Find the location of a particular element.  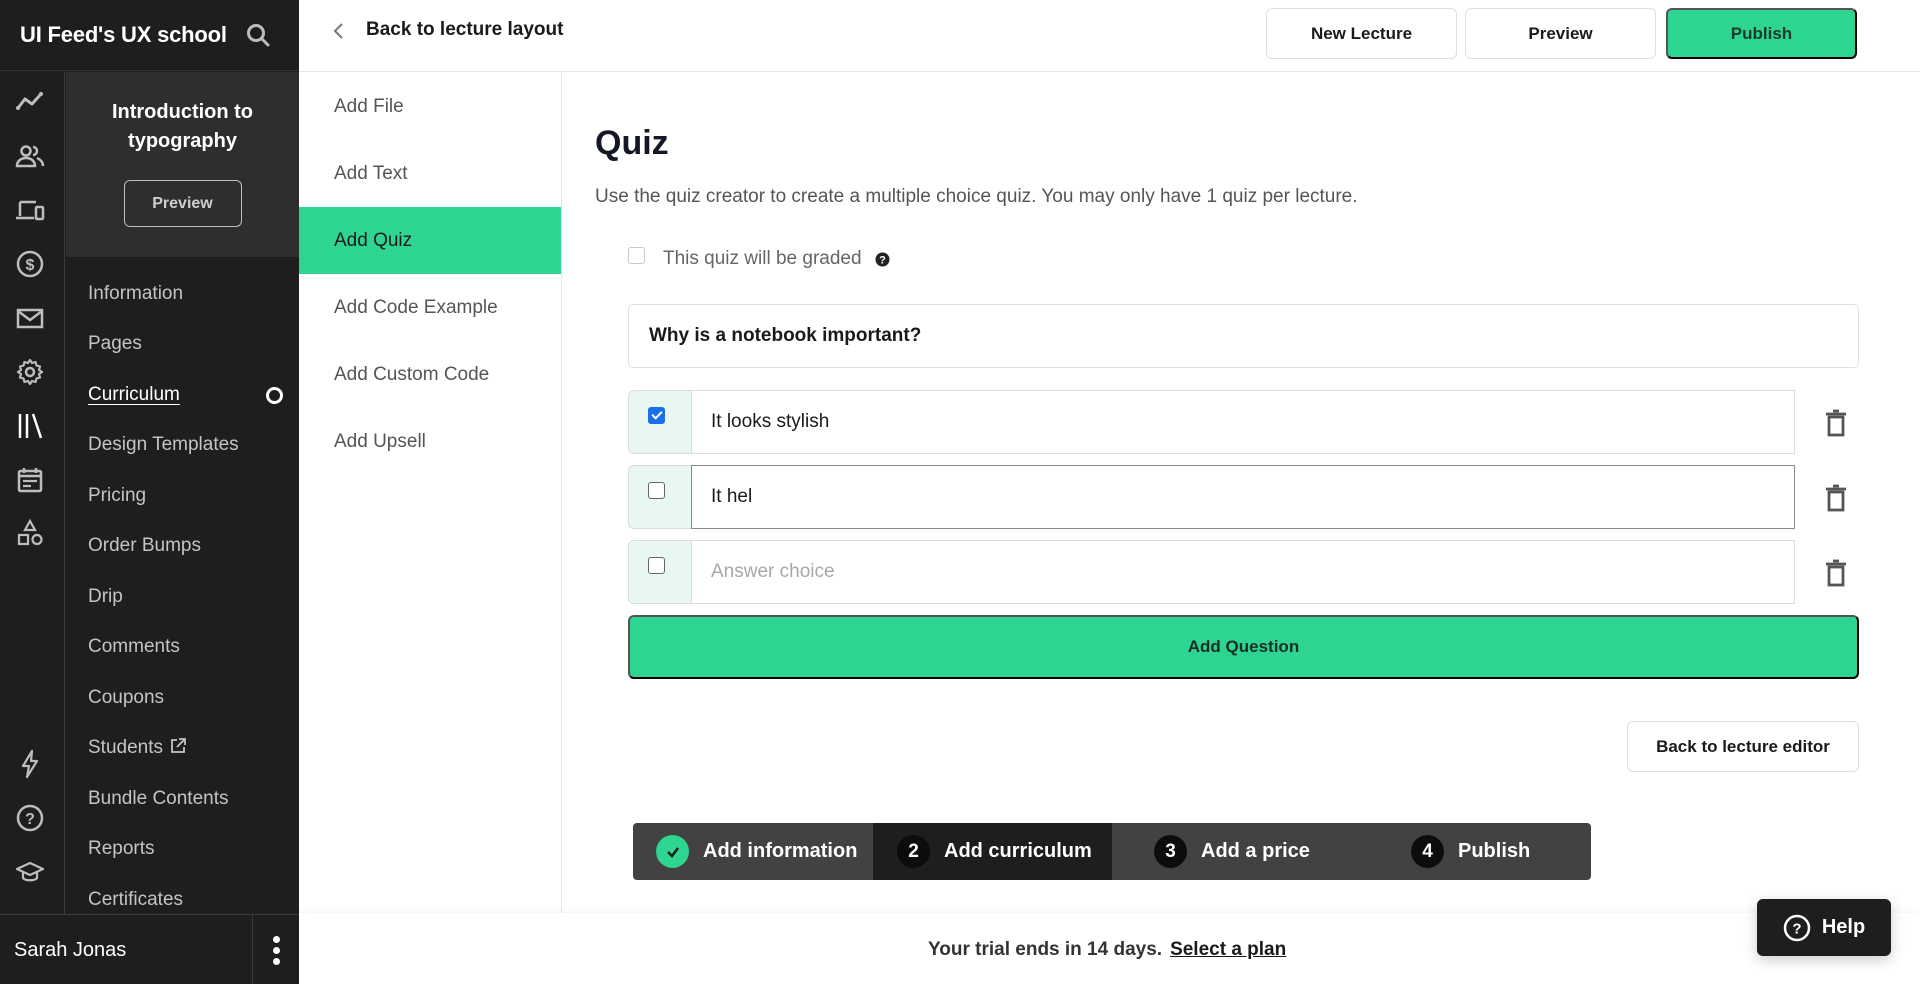

kebab-menu-icon is located at coordinates (276, 950).